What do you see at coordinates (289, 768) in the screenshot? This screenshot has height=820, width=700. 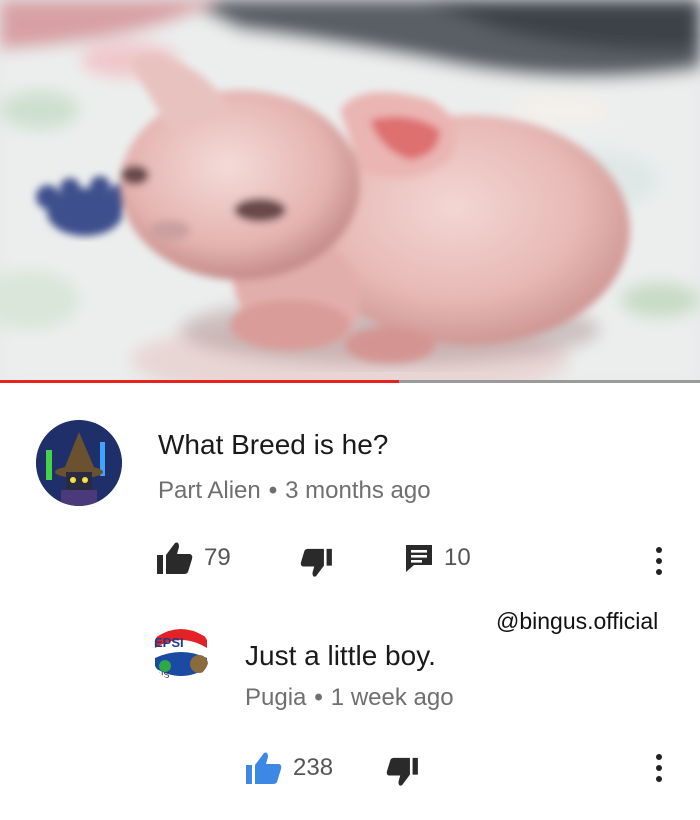 I see `like-button-active: 238` at bounding box center [289, 768].